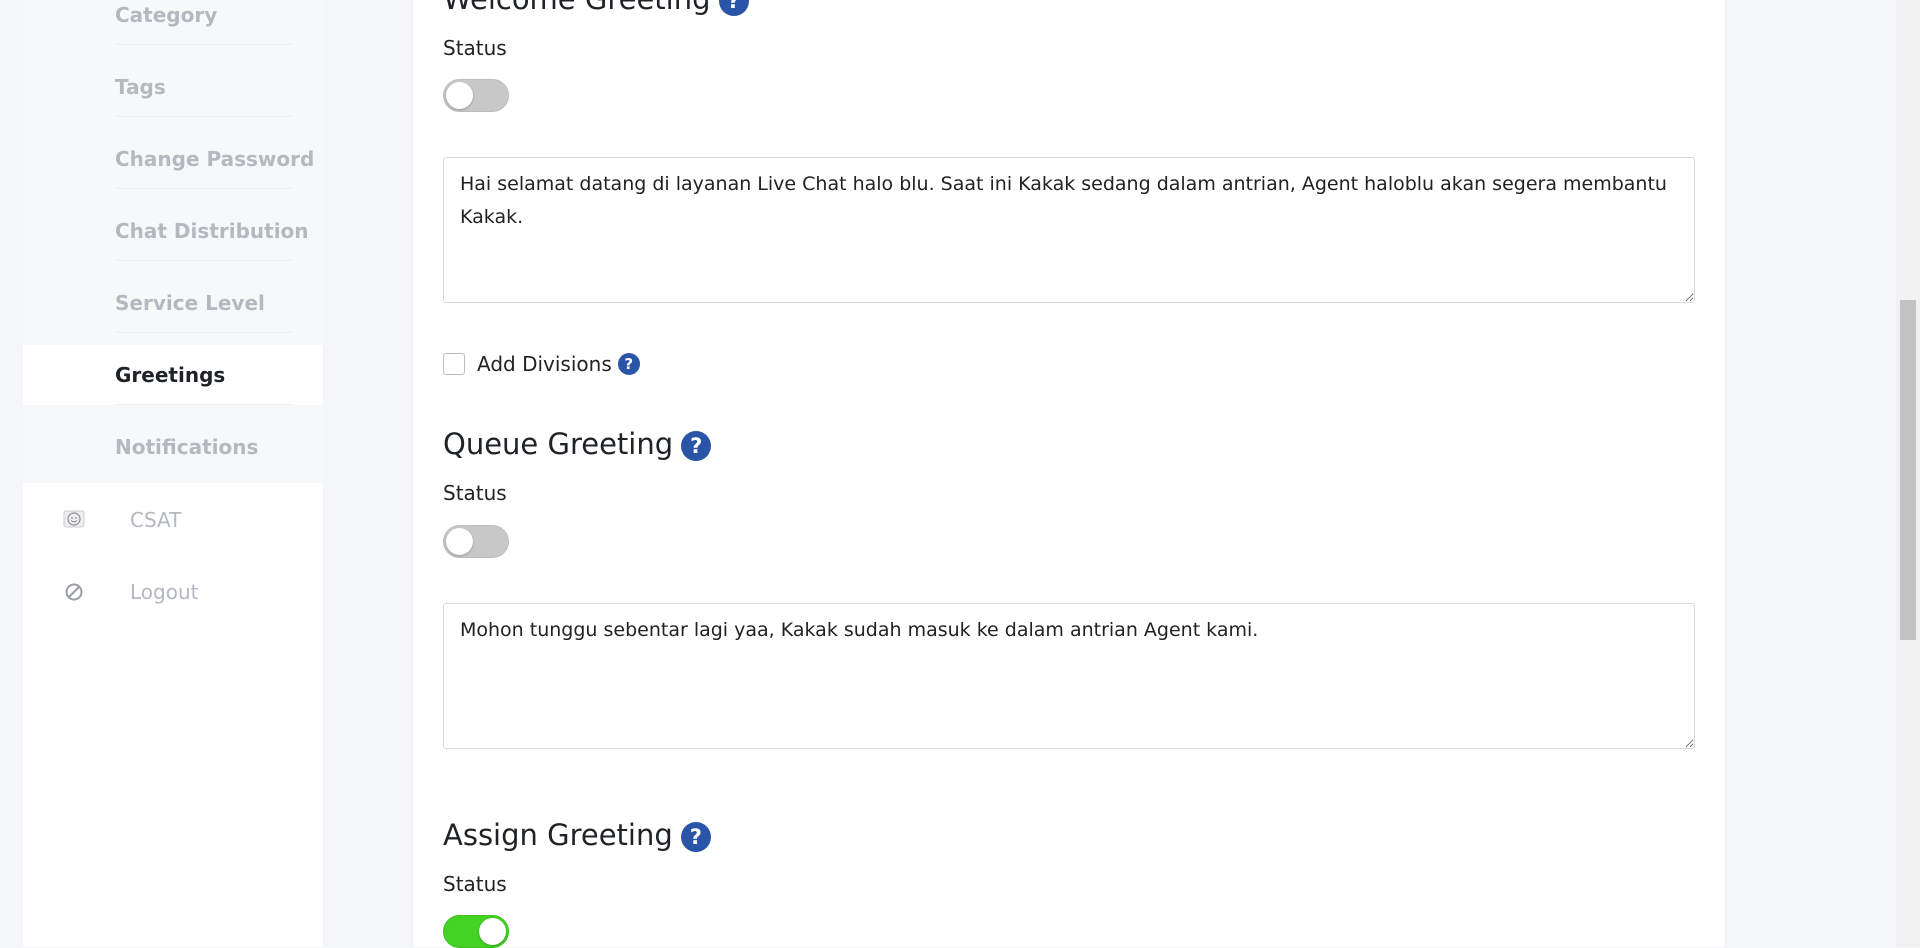 This screenshot has height=948, width=1920. I want to click on sidebar-item-notifications: Notifications, so click(173, 447).